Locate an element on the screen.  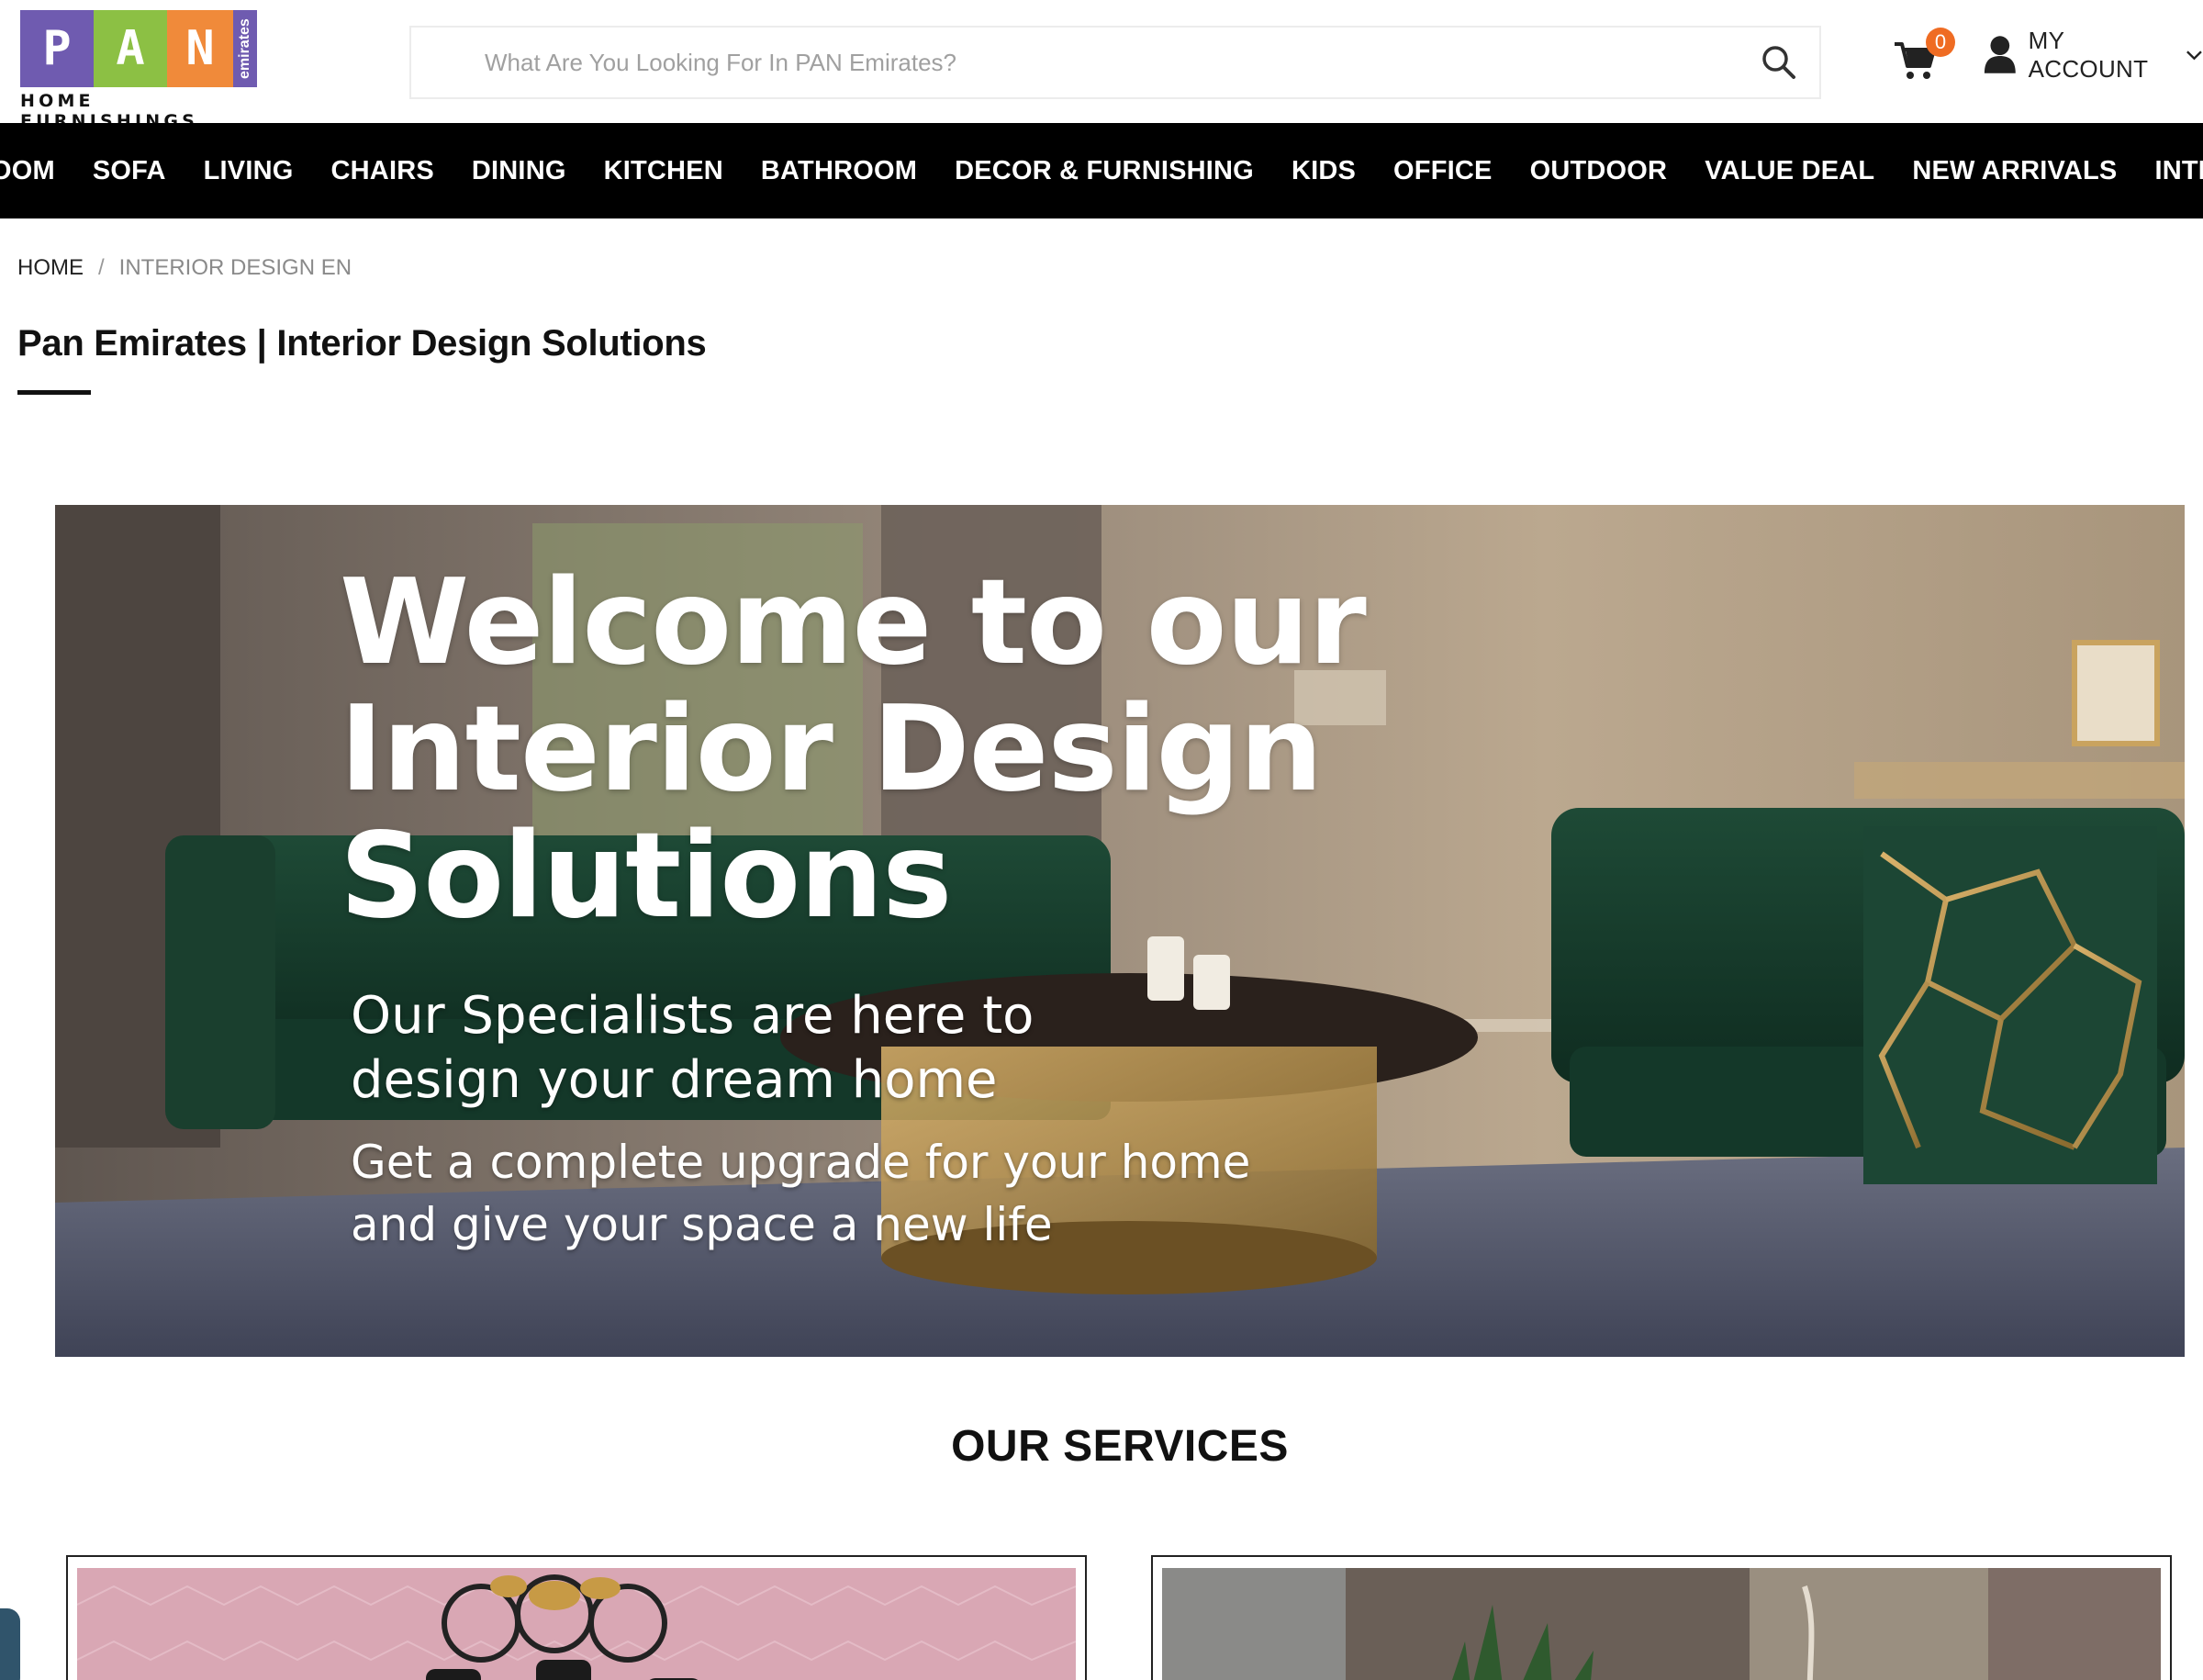
site-header: P A N emirates HOME FURNISHINGS 0 M is located at coordinates (1101, 65).